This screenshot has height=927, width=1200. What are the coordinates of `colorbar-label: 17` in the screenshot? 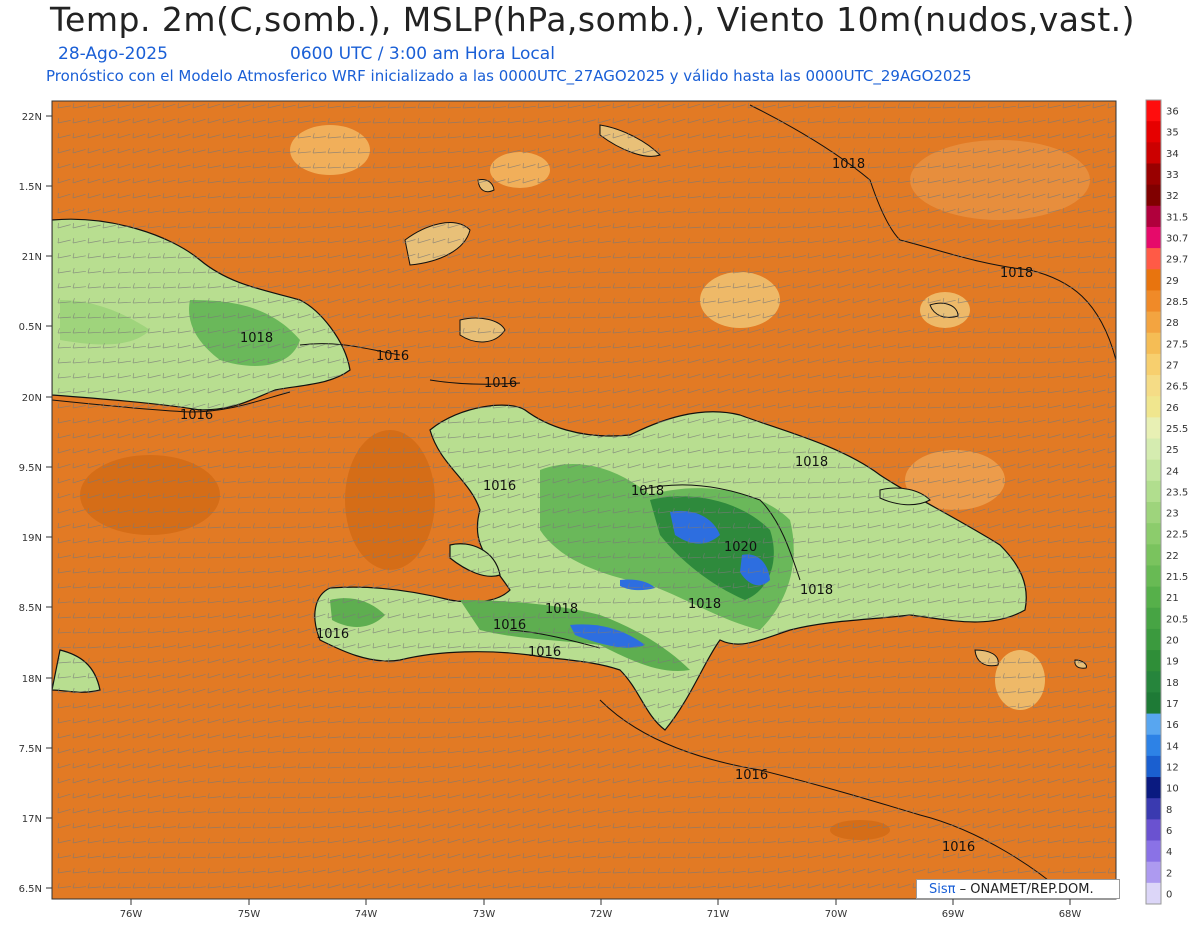 It's located at (1172, 704).